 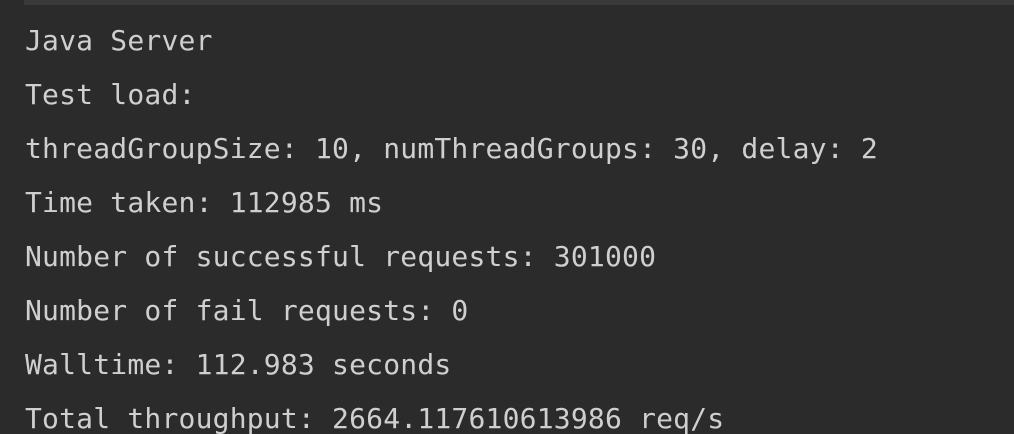 I want to click on console-line-fail-requests: Number of fail requests: 0, so click(x=247, y=310).